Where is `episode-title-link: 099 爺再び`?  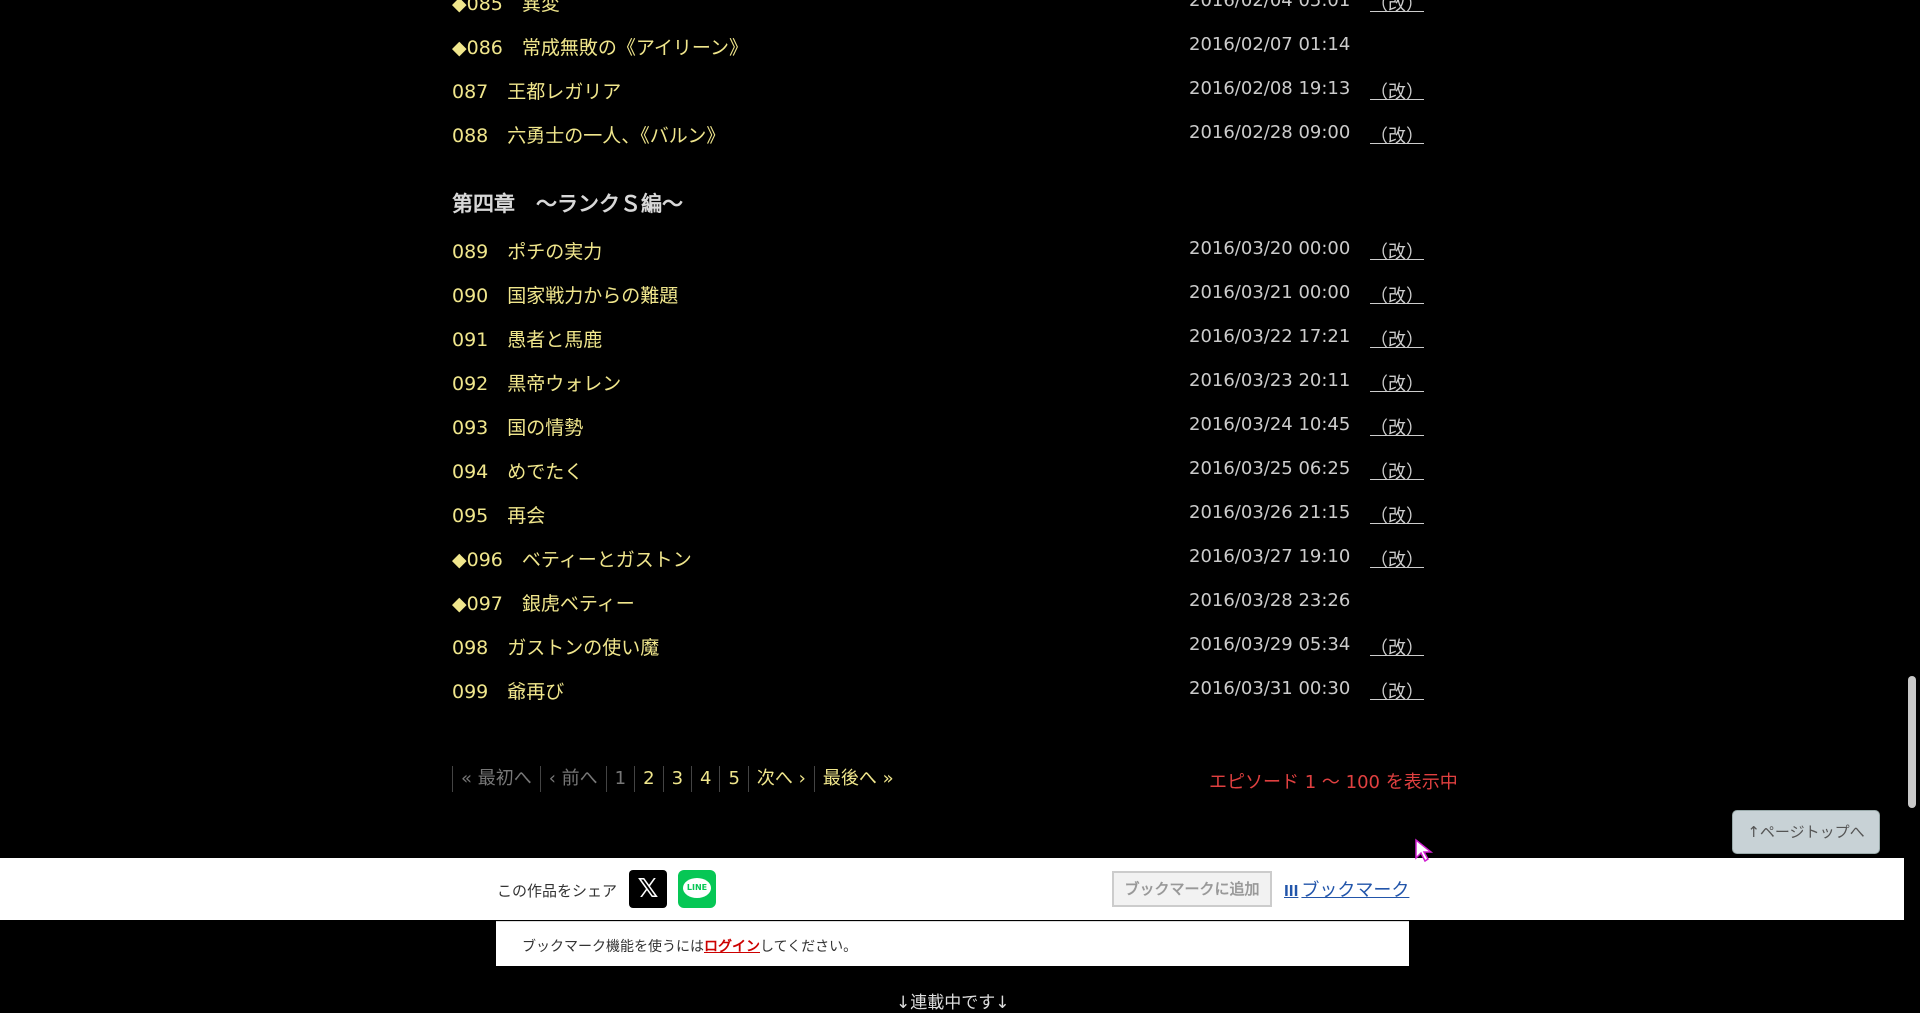
episode-title-link: 099 爺再び is located at coordinates (508, 690).